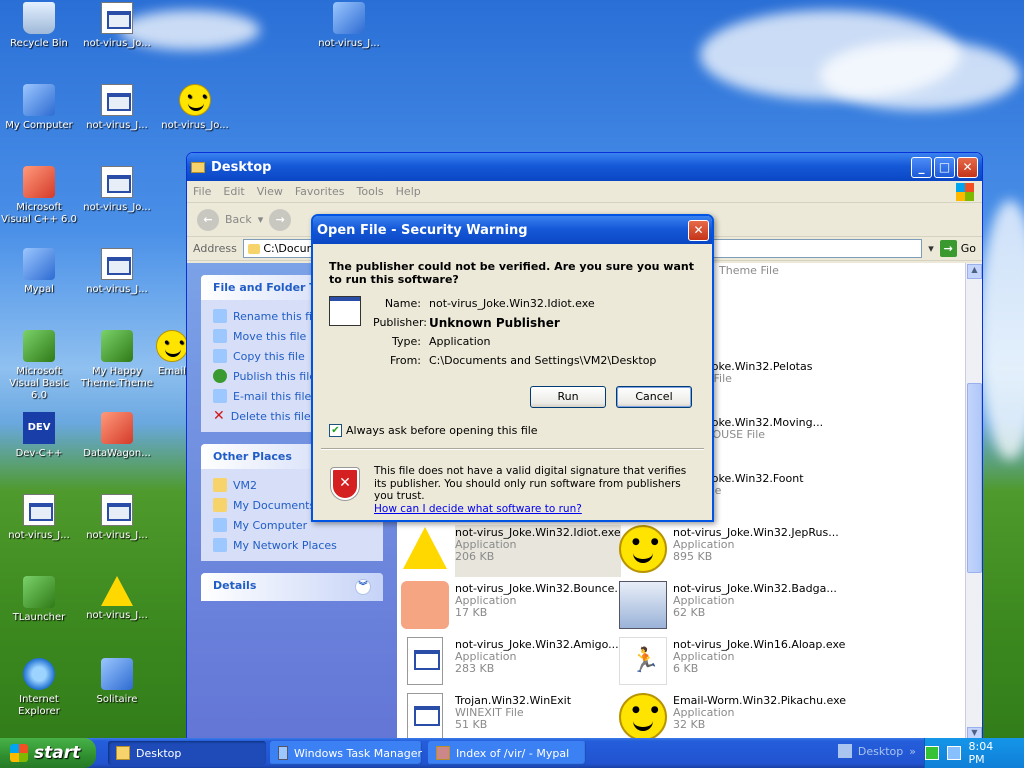  Describe the element at coordinates (512, 449) in the screenshot. I see `divider` at that location.